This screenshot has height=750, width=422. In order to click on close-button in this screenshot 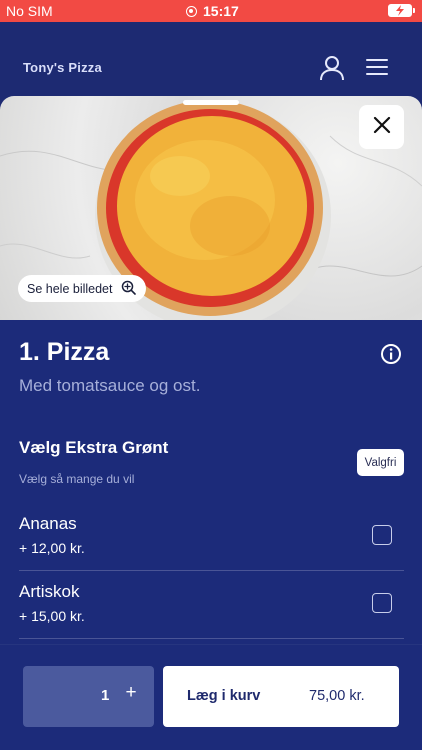, I will do `click(381, 127)`.